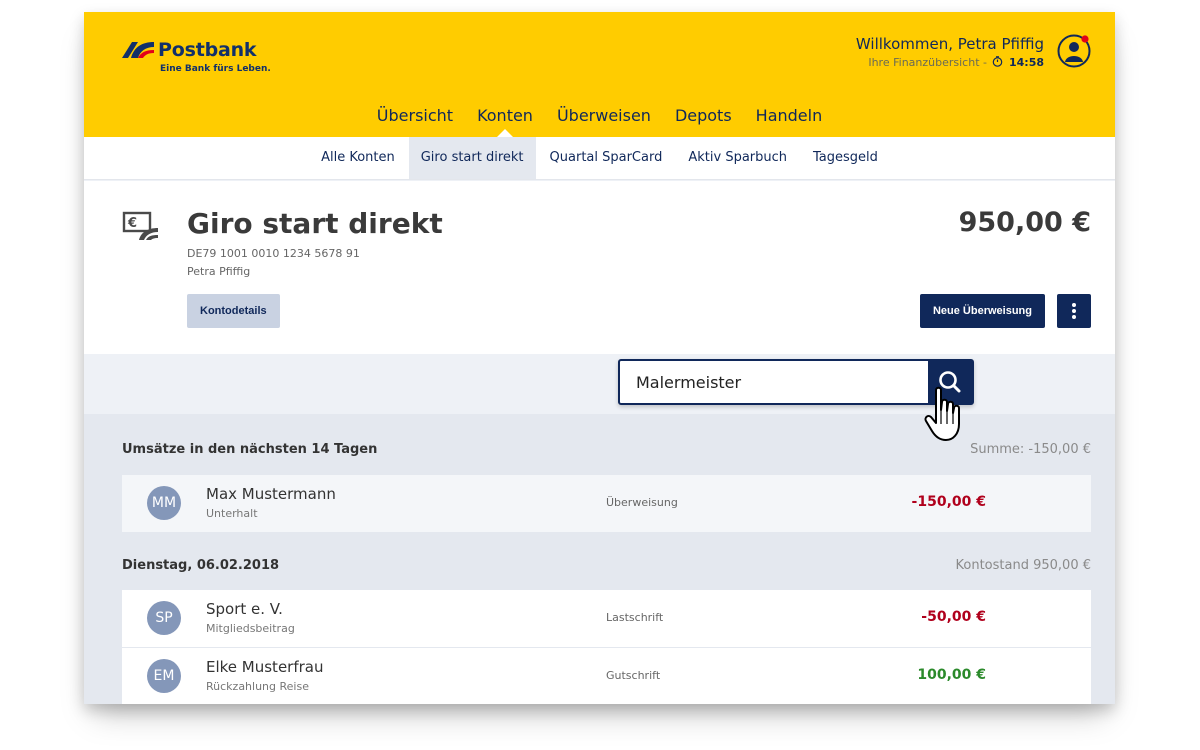 This screenshot has height=750, width=1200. I want to click on transaction-purpose: Unterhalt, so click(232, 513).